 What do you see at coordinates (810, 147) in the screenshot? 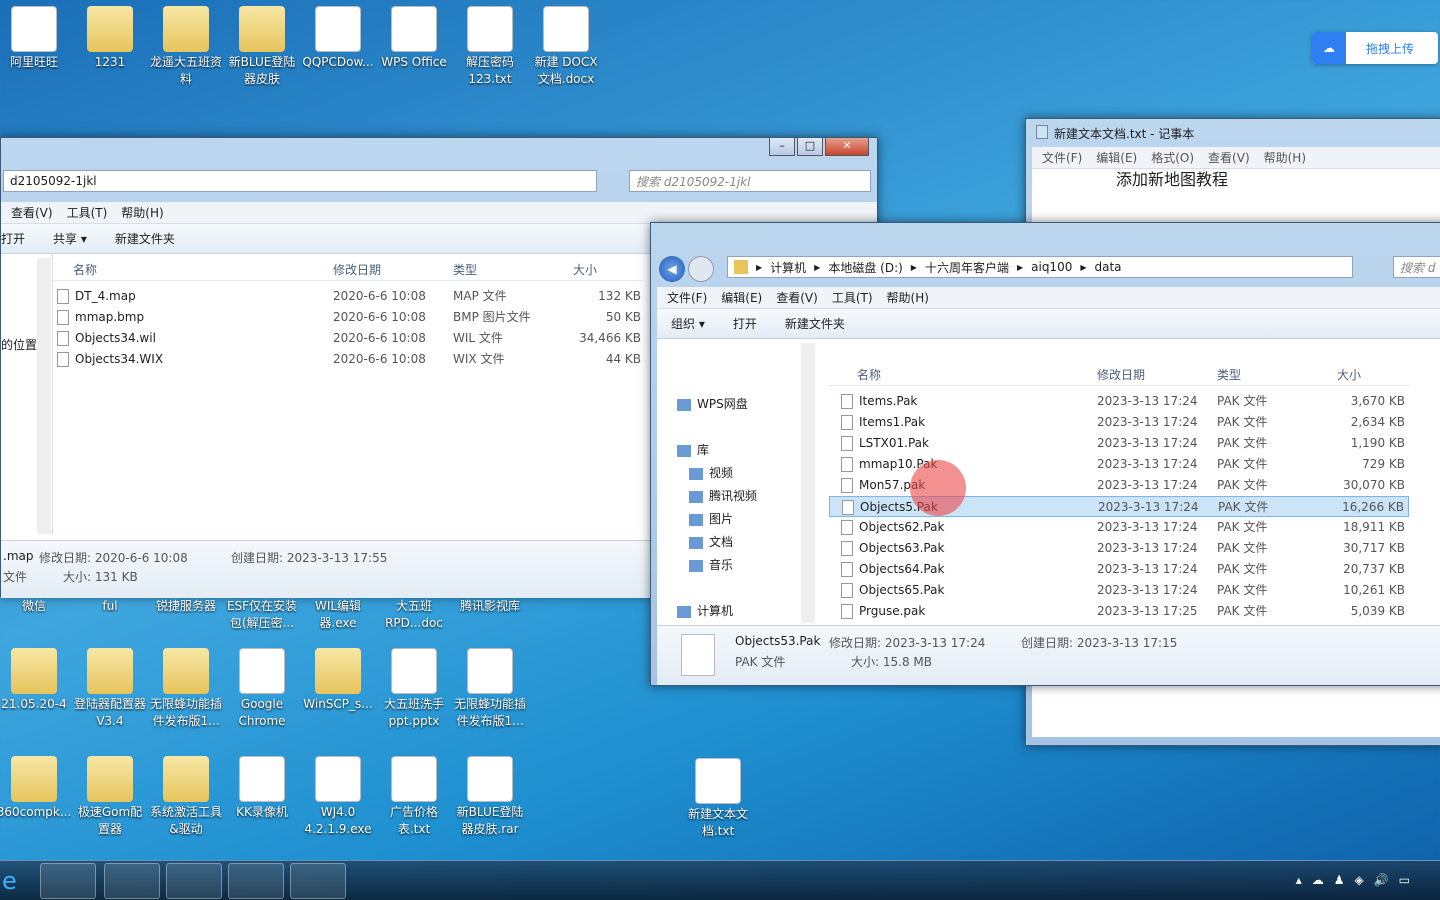
I see `maximize-button: □` at bounding box center [810, 147].